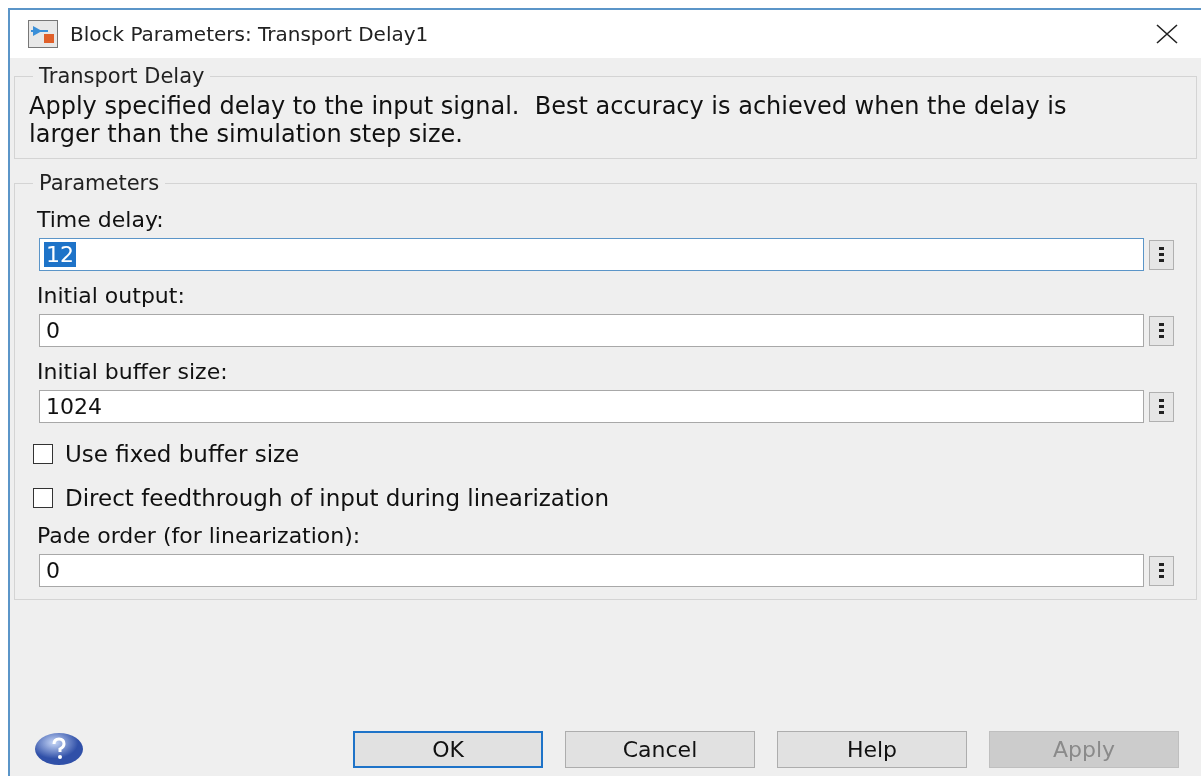 The width and height of the screenshot is (1201, 776). I want to click on block-icon, so click(43, 34).